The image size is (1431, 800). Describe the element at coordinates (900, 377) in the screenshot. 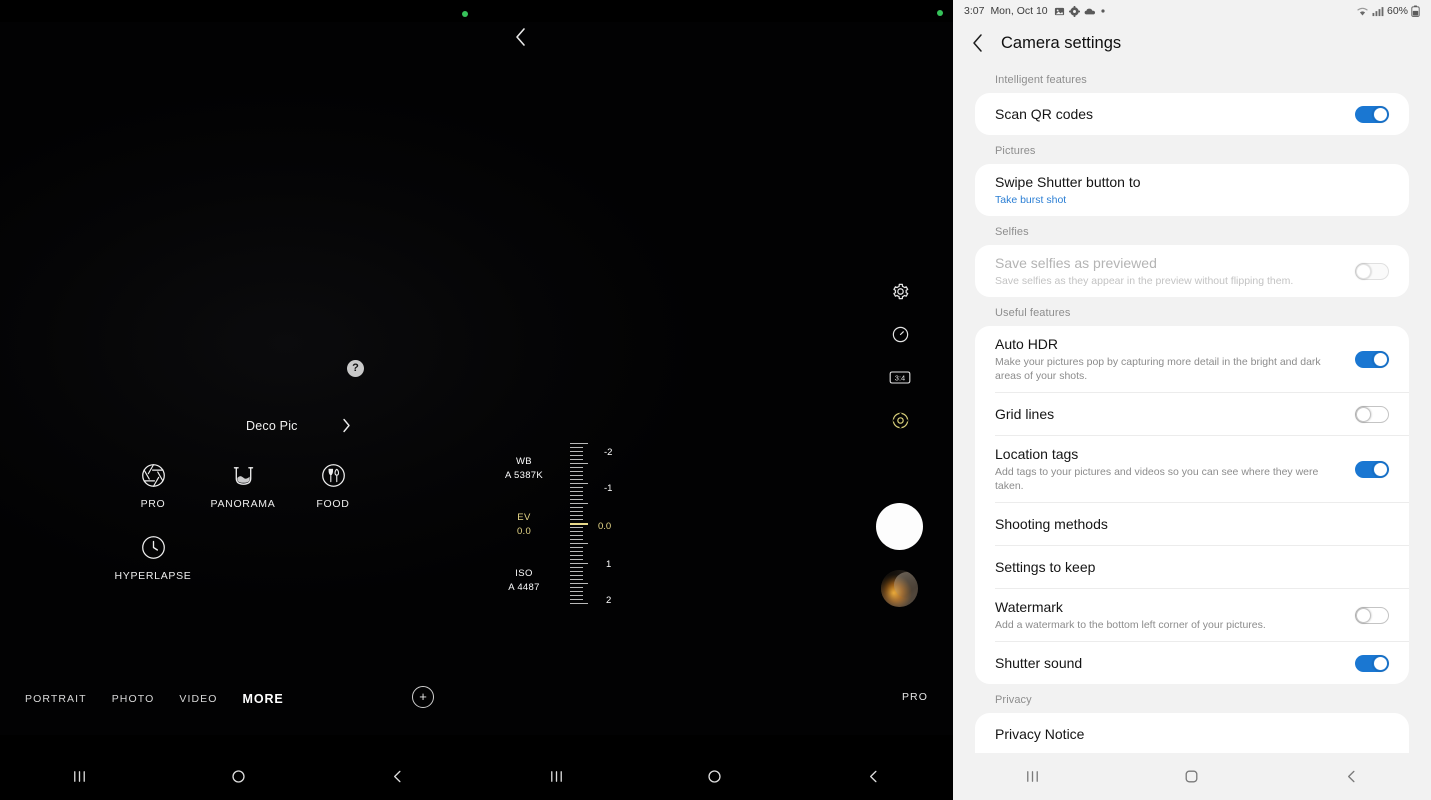

I see `camera-aspect-ratio-button: 3:4` at that location.